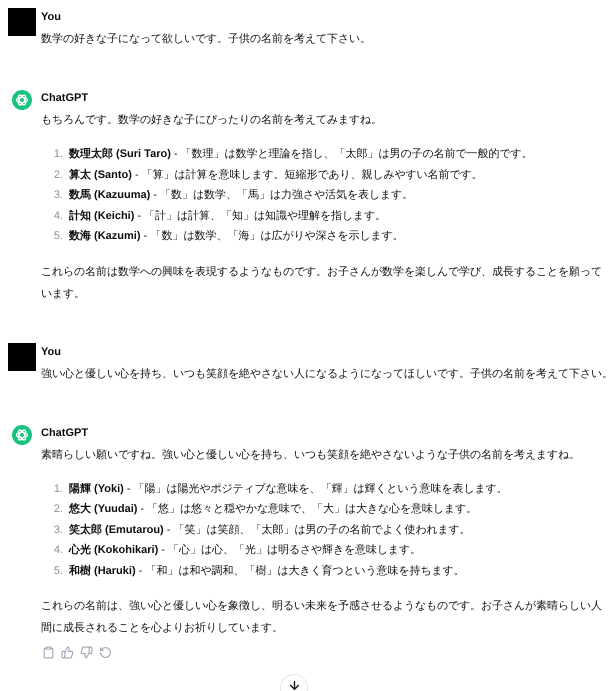 Image resolution: width=615 pixels, height=691 pixels. I want to click on list-item-text: 数理太郎 (Suri Taro) - 「数理」は数学と理論を指し、「太郎」は男の子の名前で一般的です。, so click(301, 154).